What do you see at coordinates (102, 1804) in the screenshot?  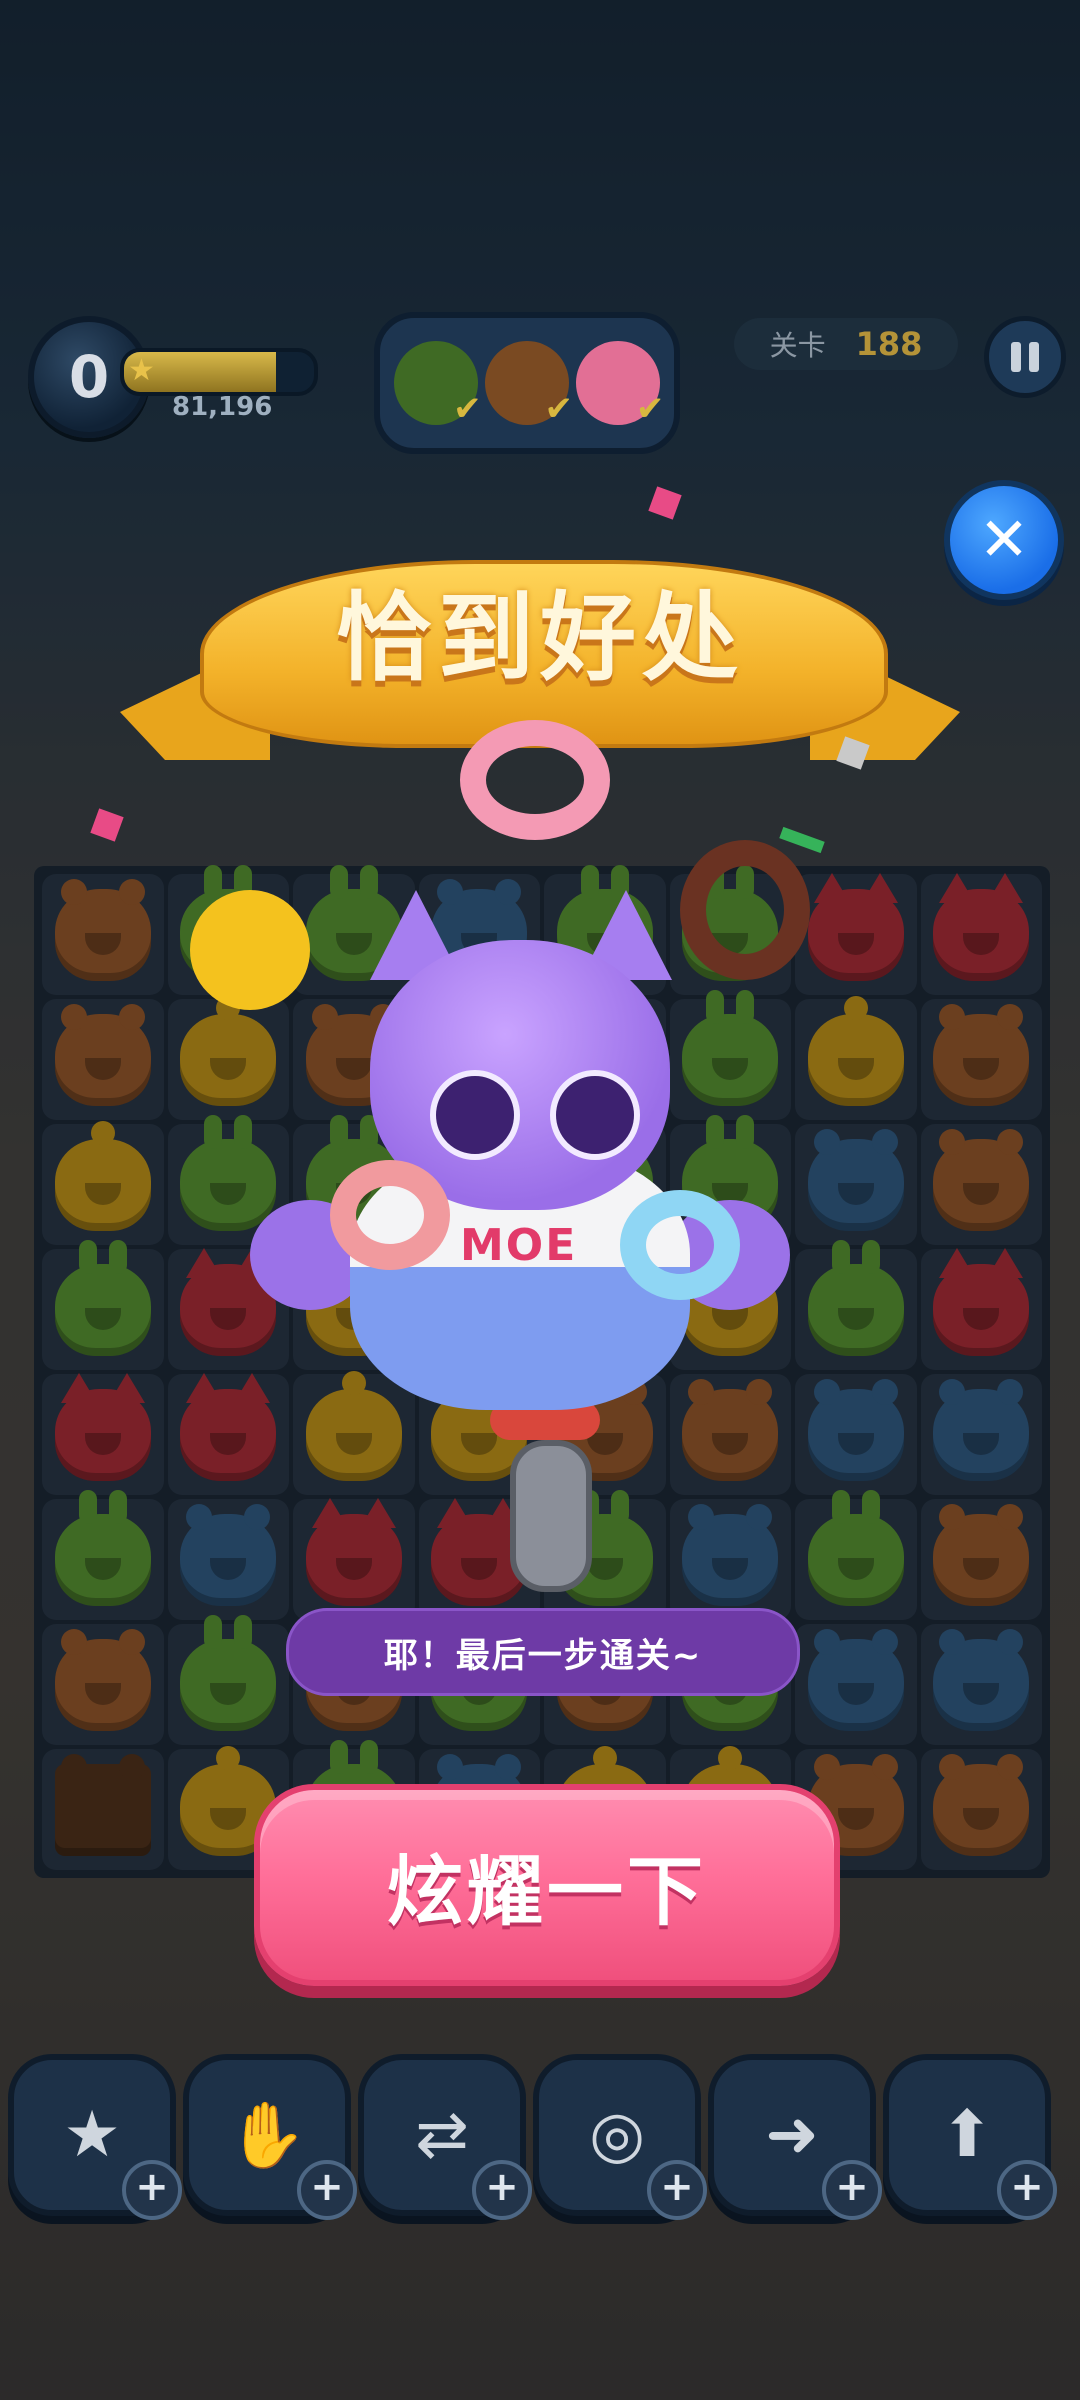 I see `choc-tile-icon` at bounding box center [102, 1804].